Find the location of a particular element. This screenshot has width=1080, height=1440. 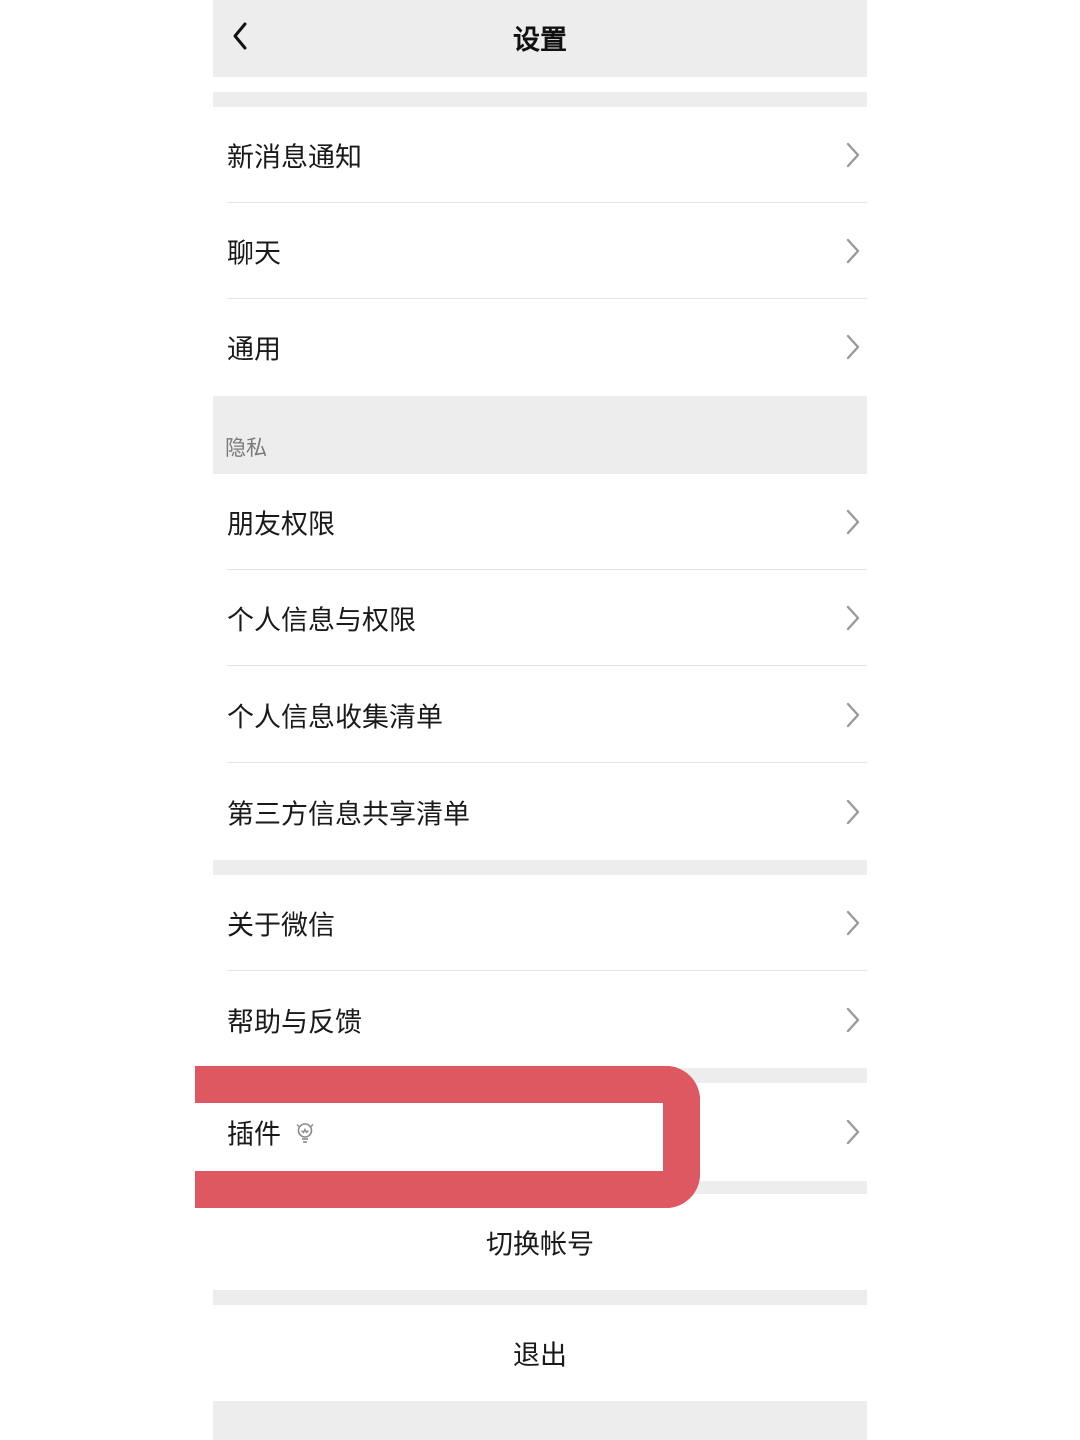

settings-item-help-feedback: 帮助与反馈 is located at coordinates (540, 1020).